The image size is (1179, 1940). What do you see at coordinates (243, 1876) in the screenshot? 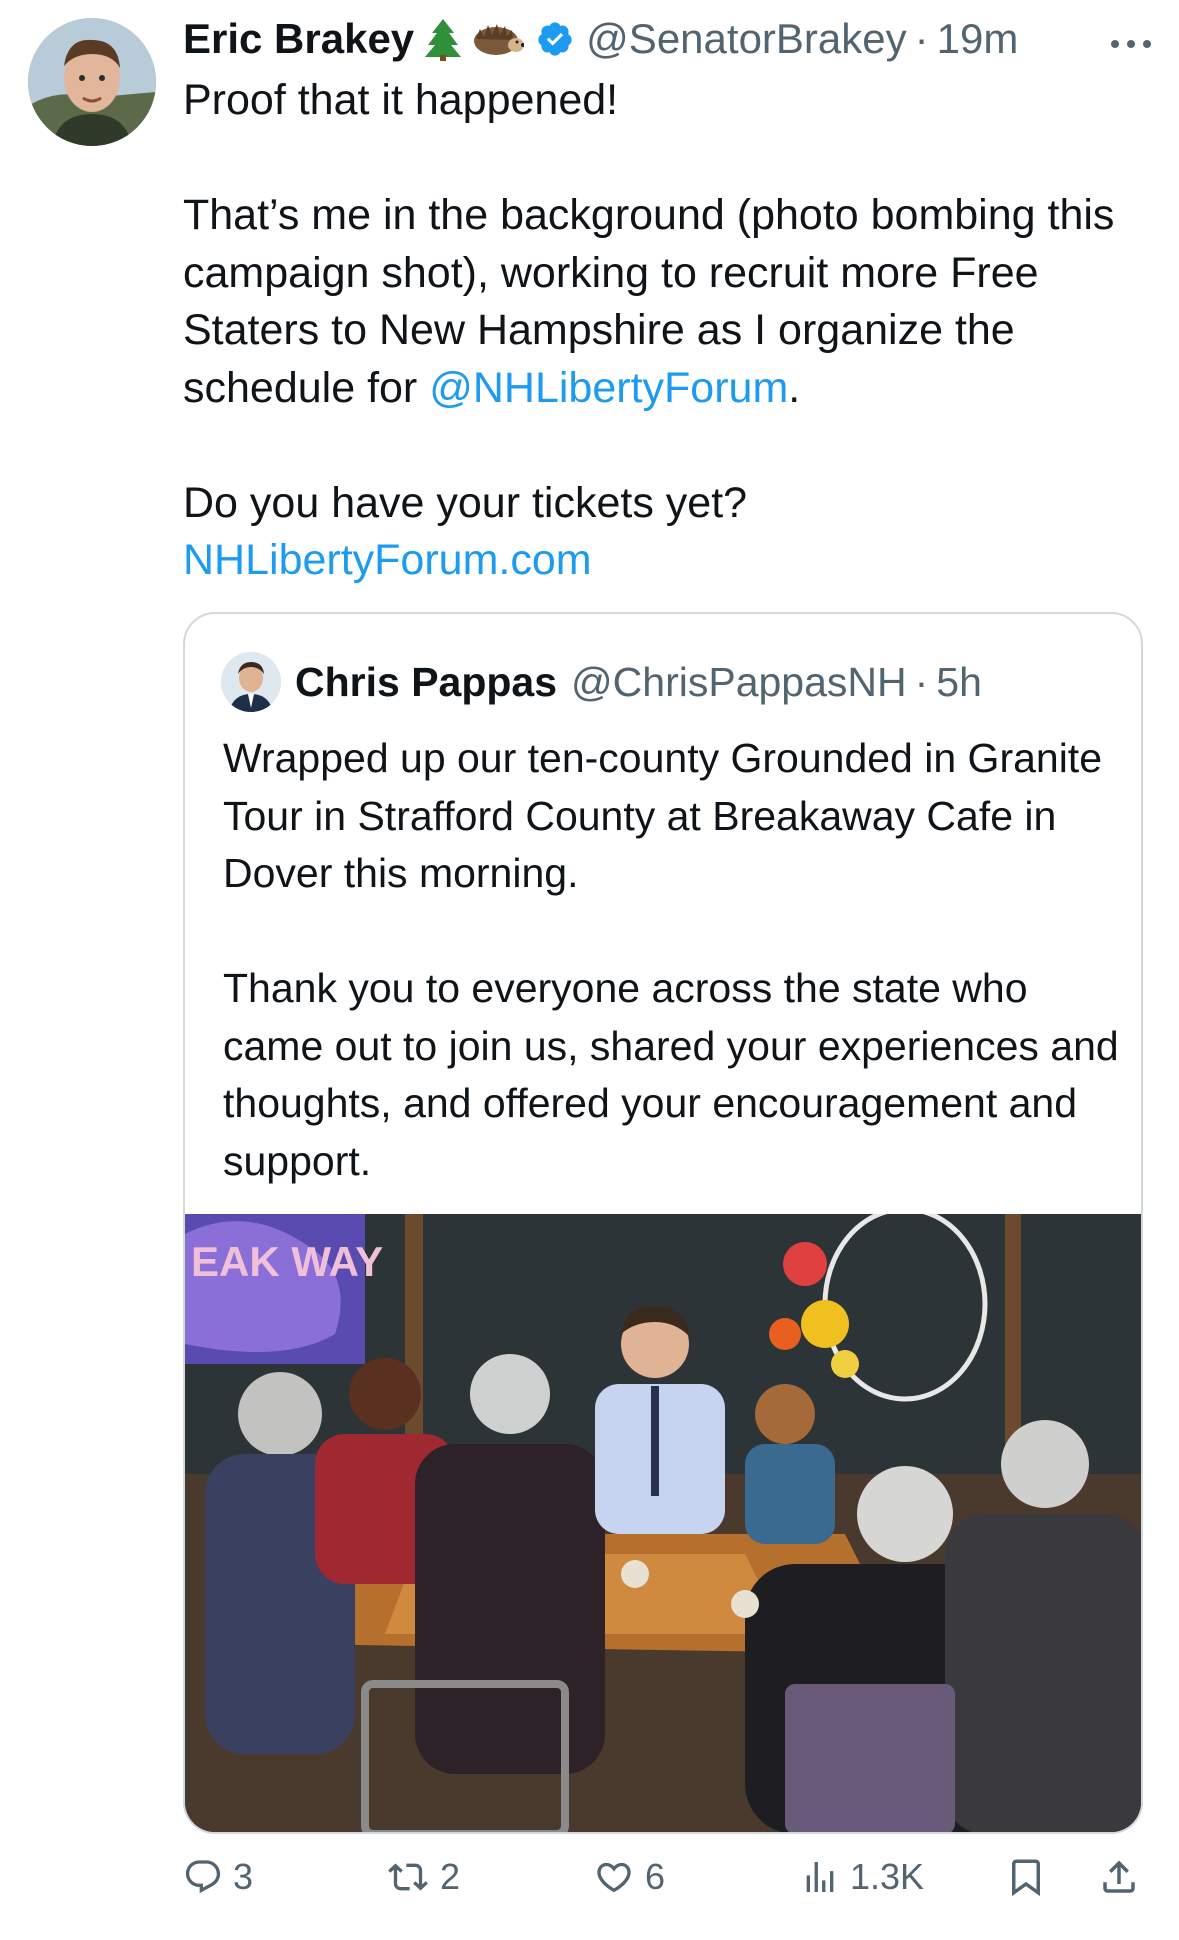
I see `reply-count: 3` at bounding box center [243, 1876].